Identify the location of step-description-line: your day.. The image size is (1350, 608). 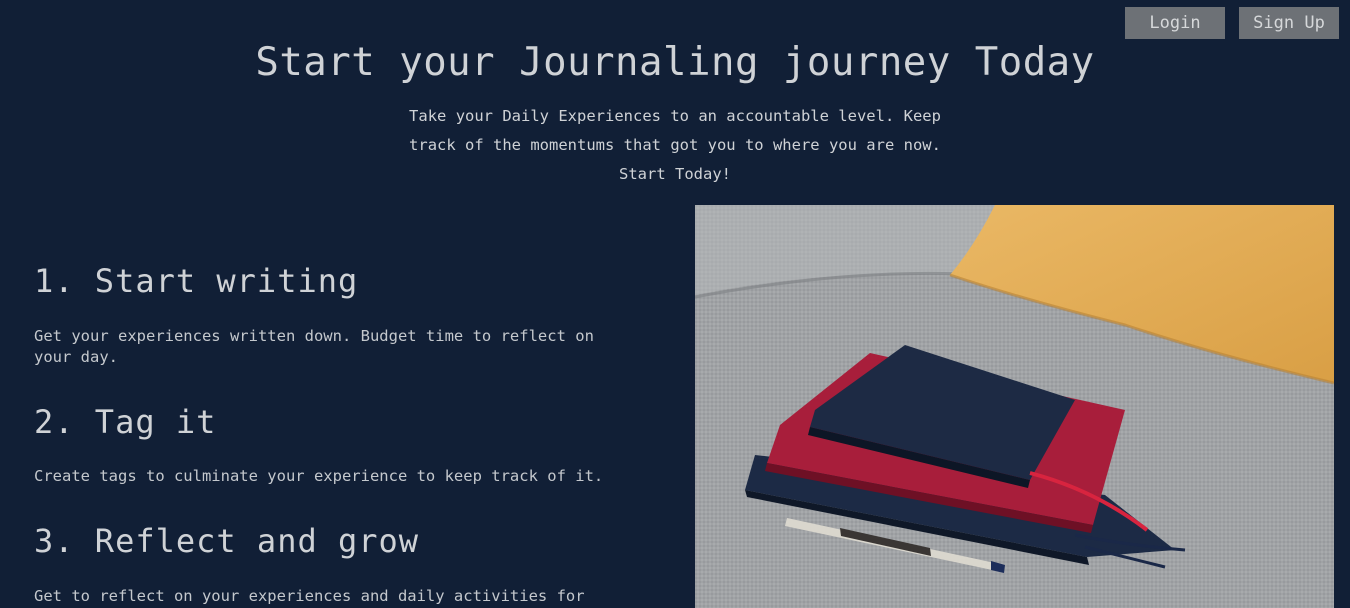
(76, 357).